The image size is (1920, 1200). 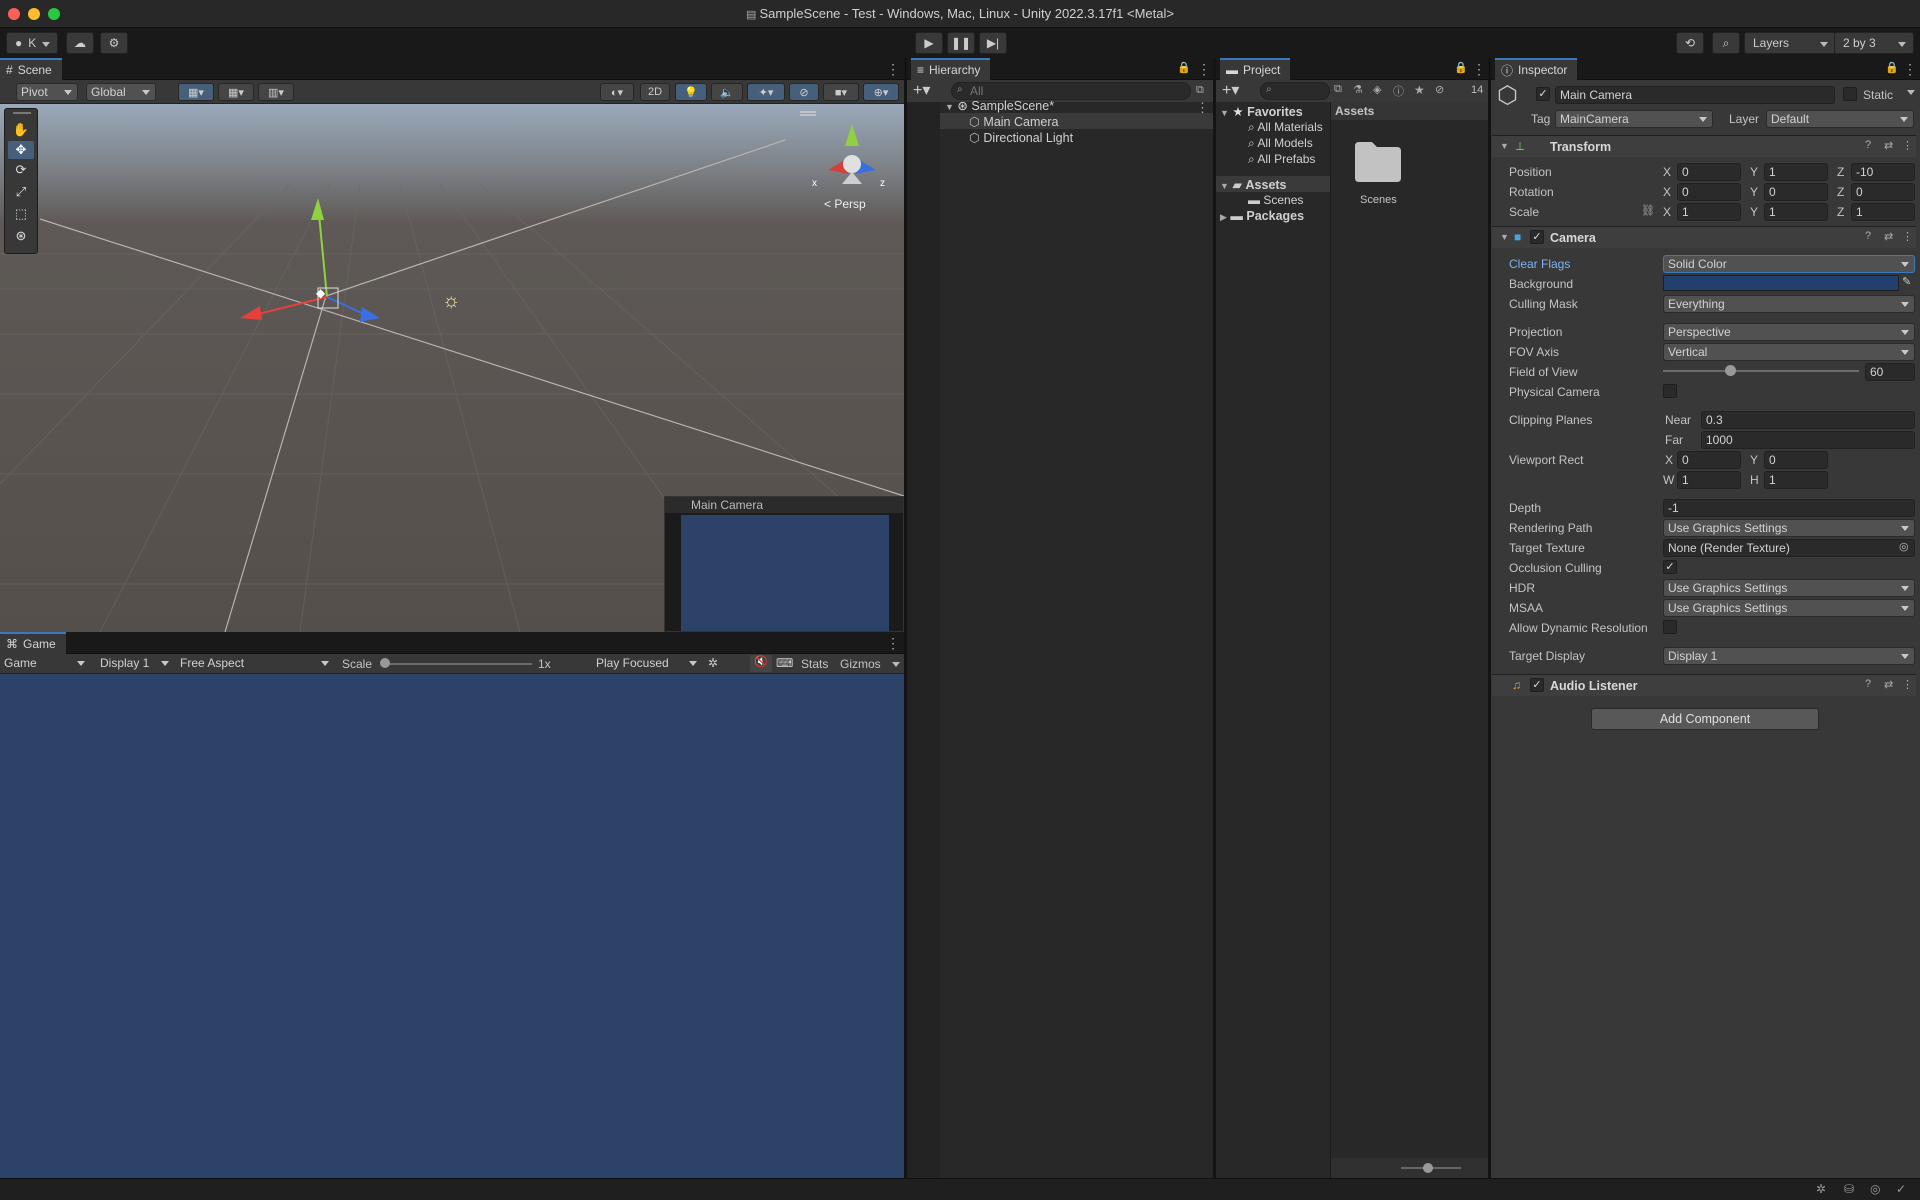 I want to click on account-dropdown: ● K, so click(x=32, y=43).